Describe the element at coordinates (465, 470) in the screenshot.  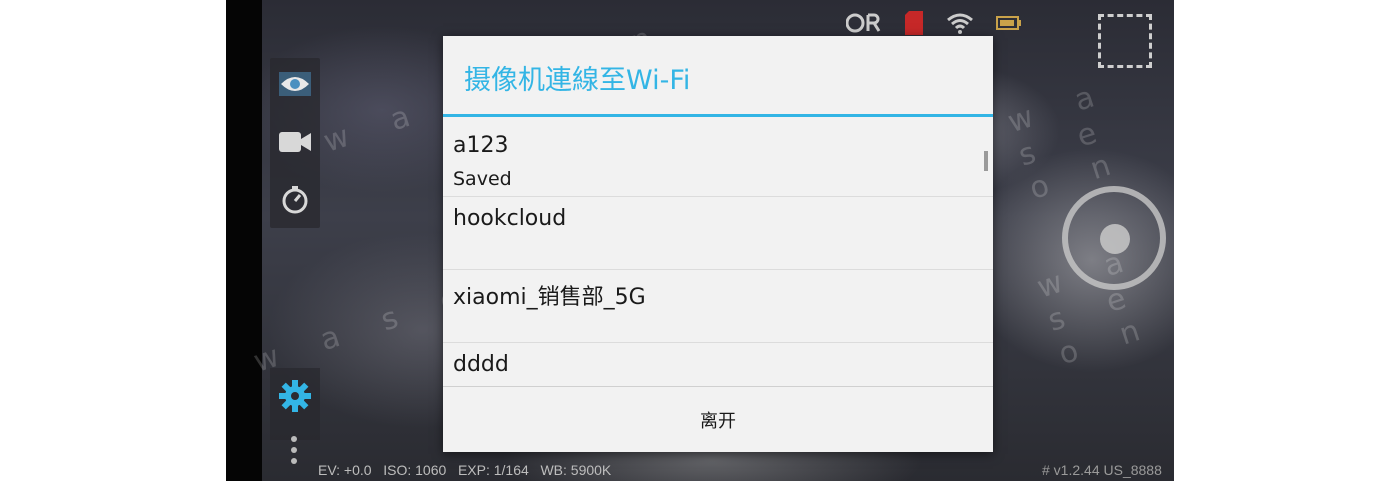
I see `exposure-info: EV: +0.0 ISO: 1060 EXP: 1/164 WB: 5900K` at that location.